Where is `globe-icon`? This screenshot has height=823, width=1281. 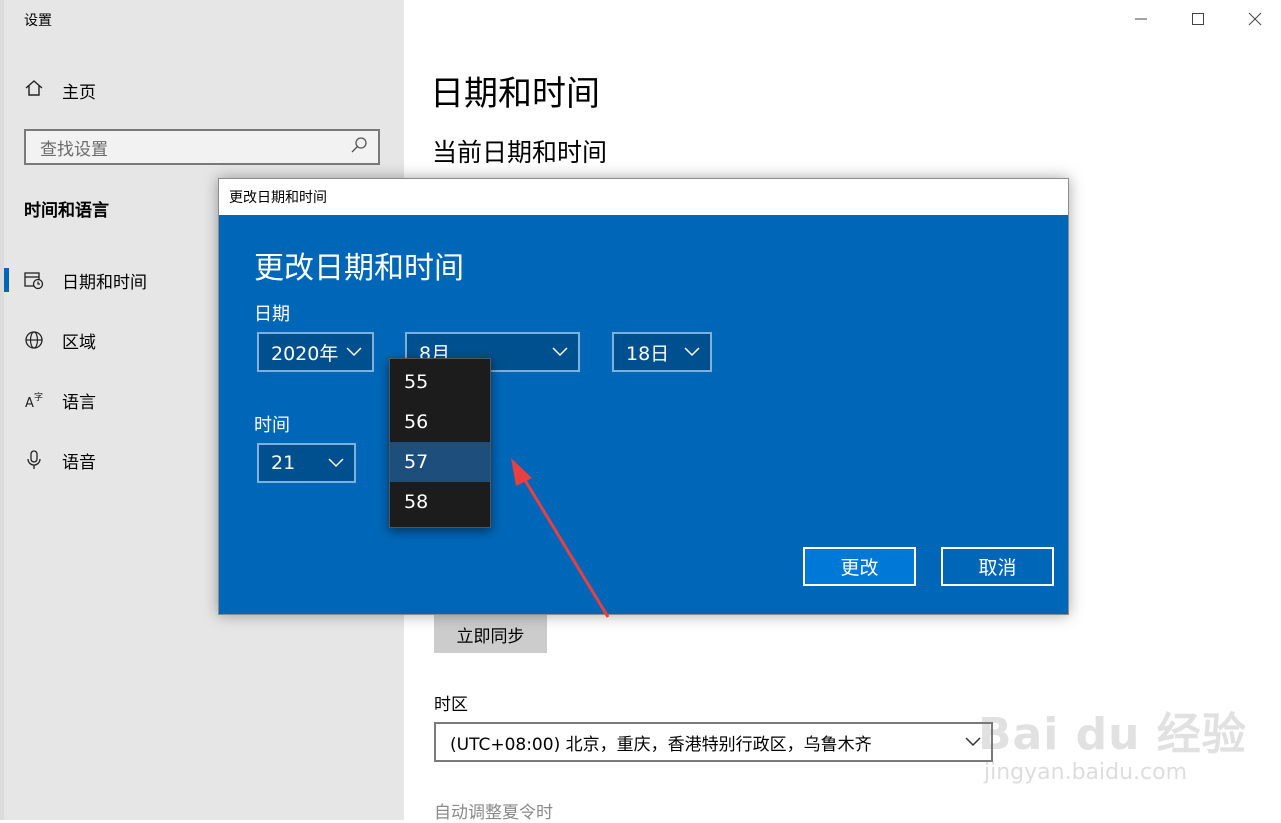
globe-icon is located at coordinates (34, 340).